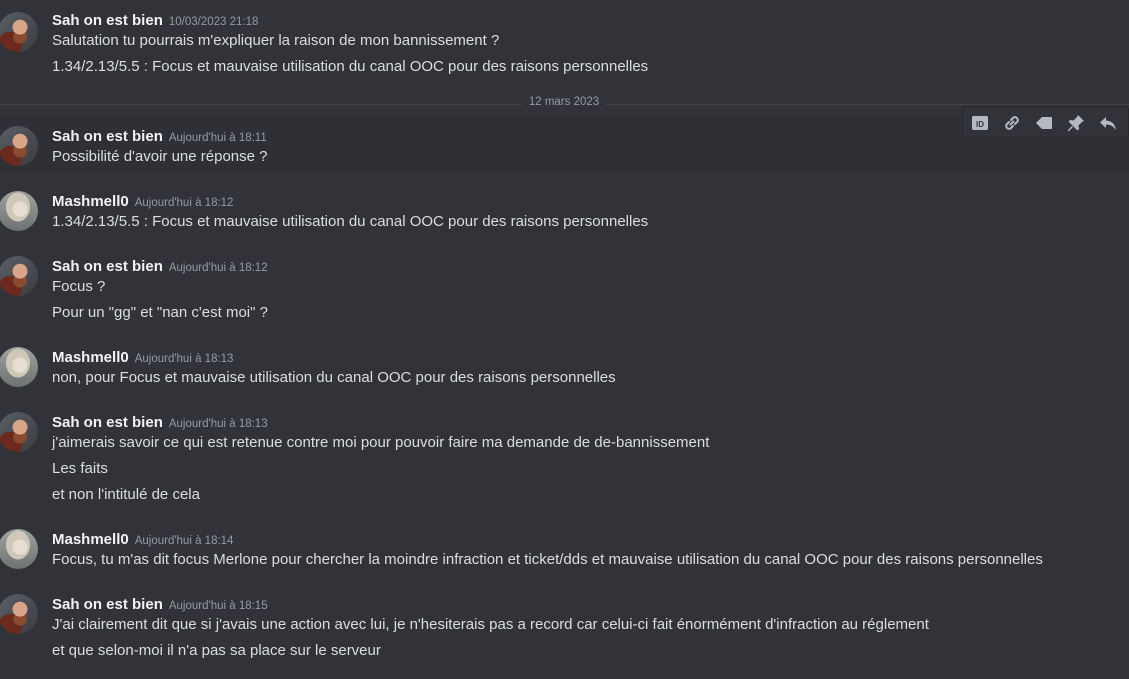 The width and height of the screenshot is (1129, 679). I want to click on date-divider-label: 12 mars 2023, so click(564, 102).